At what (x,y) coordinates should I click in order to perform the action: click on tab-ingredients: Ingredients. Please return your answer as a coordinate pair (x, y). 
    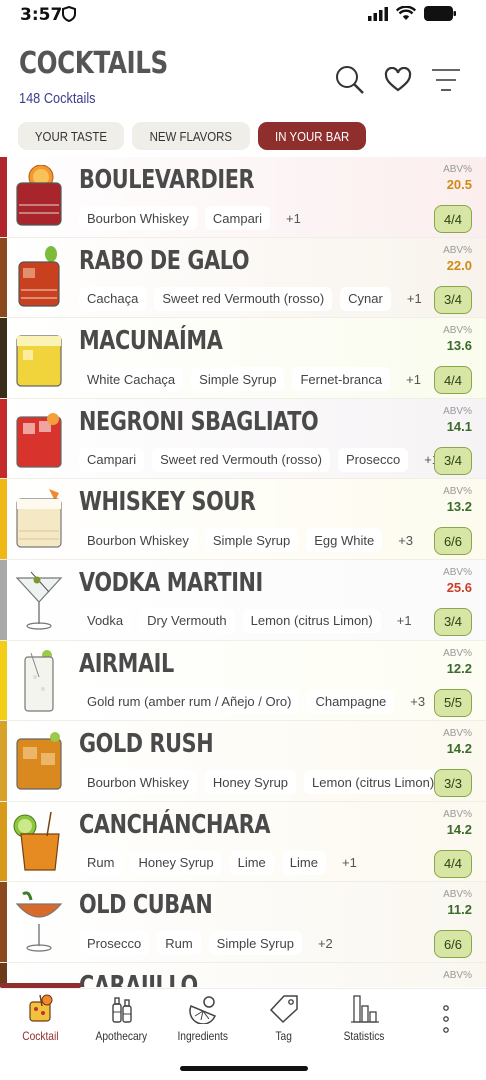
    Looking at the image, I should click on (202, 1019).